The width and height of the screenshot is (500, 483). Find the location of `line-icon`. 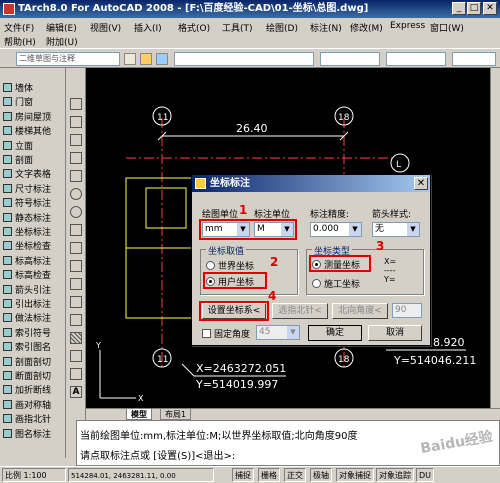

line-icon is located at coordinates (76, 104).